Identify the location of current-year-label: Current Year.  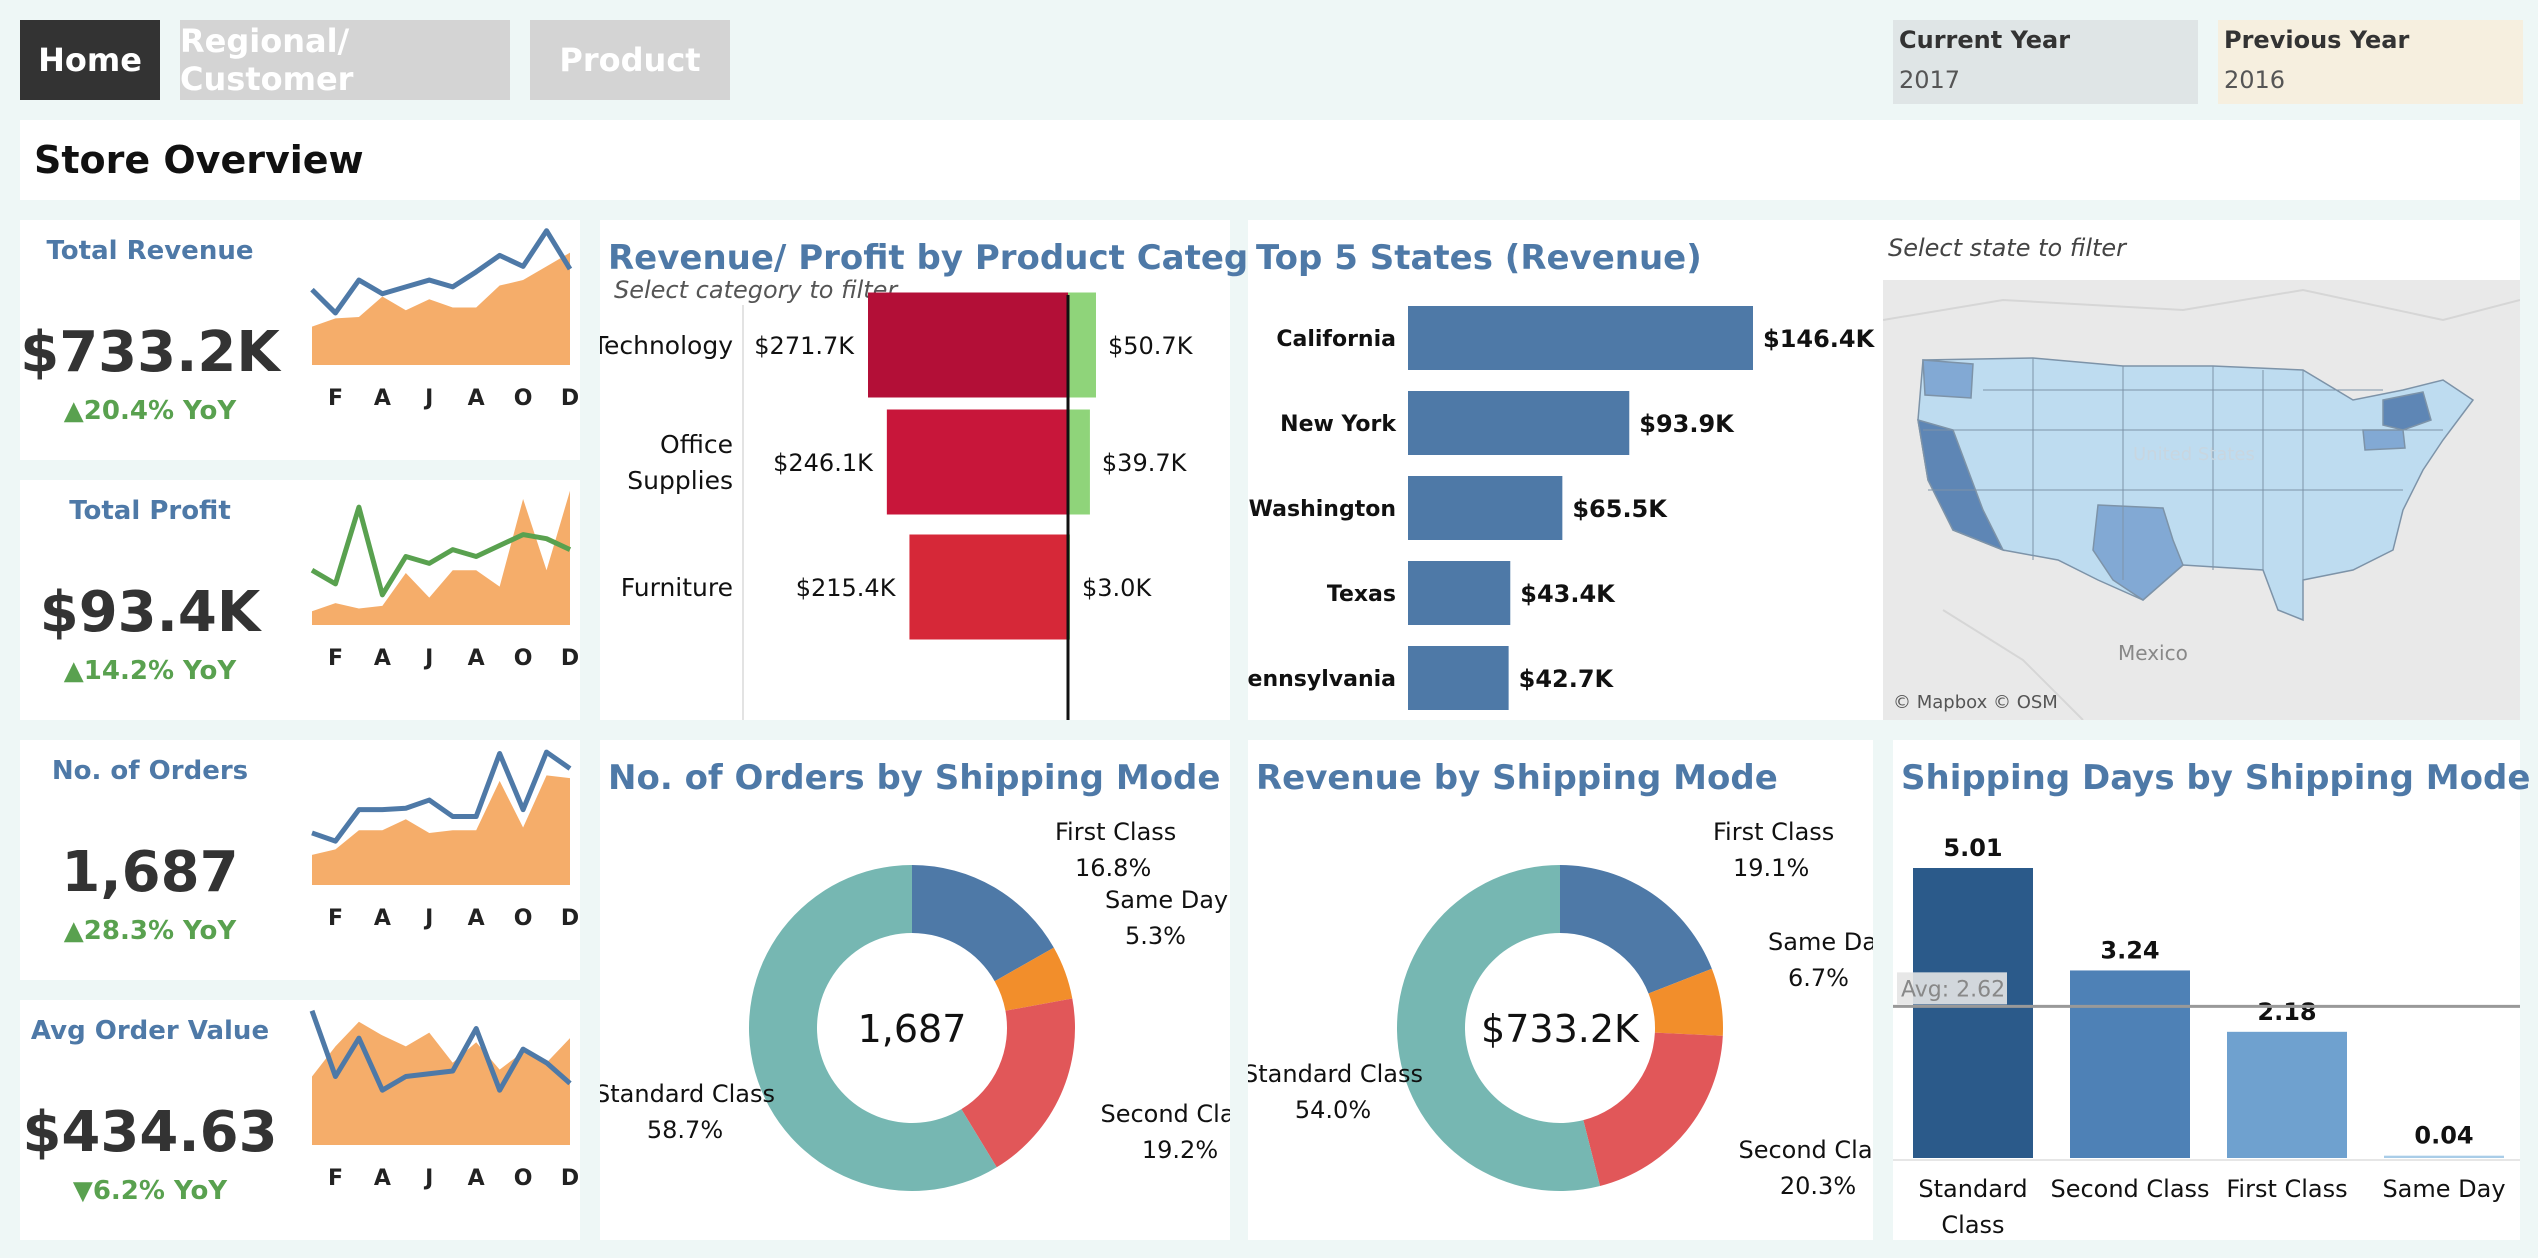
(1985, 40).